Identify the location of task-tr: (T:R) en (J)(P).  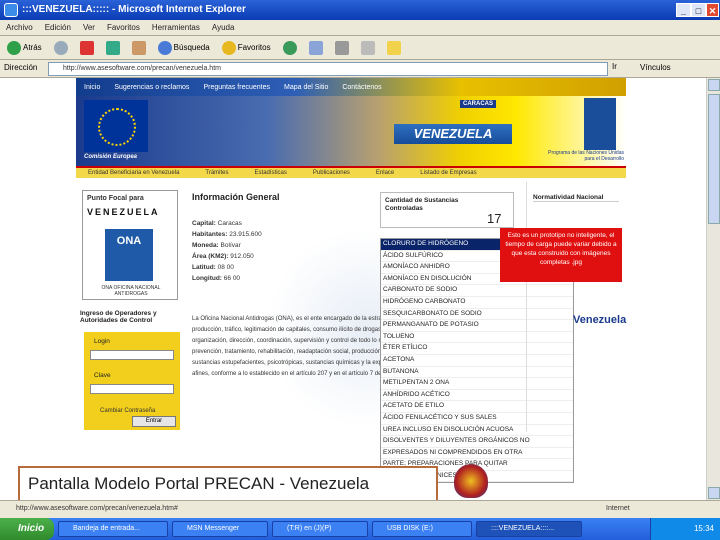
(320, 529).